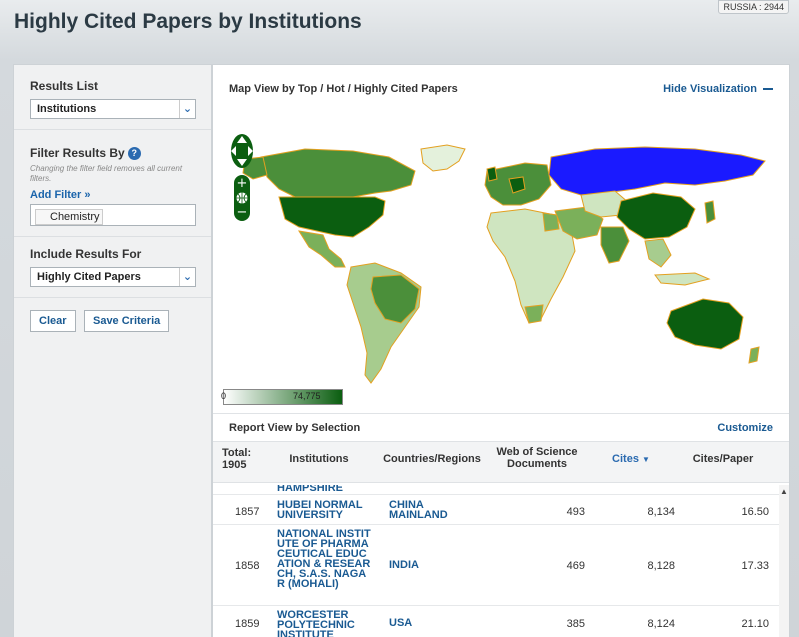  Describe the element at coordinates (658, 253) in the screenshot. I see `map-se-asia` at that location.